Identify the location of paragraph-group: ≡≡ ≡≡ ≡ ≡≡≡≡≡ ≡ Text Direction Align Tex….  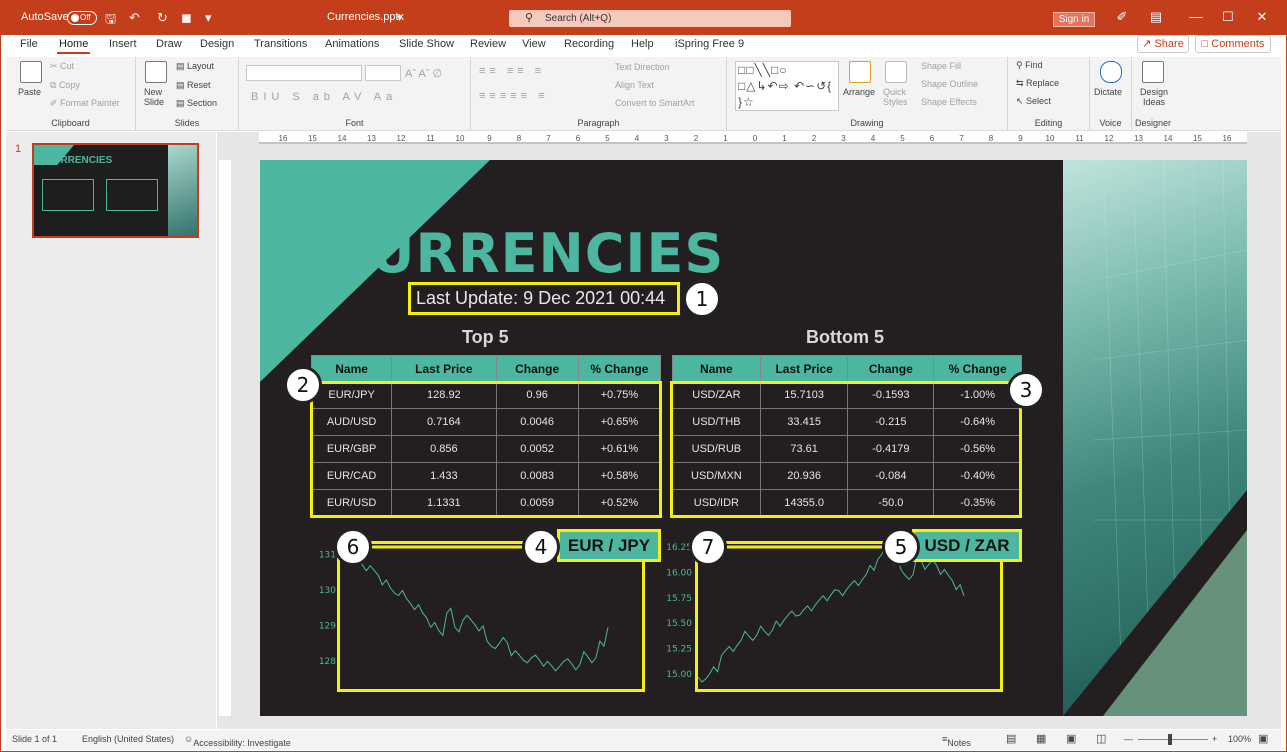
(599, 94).